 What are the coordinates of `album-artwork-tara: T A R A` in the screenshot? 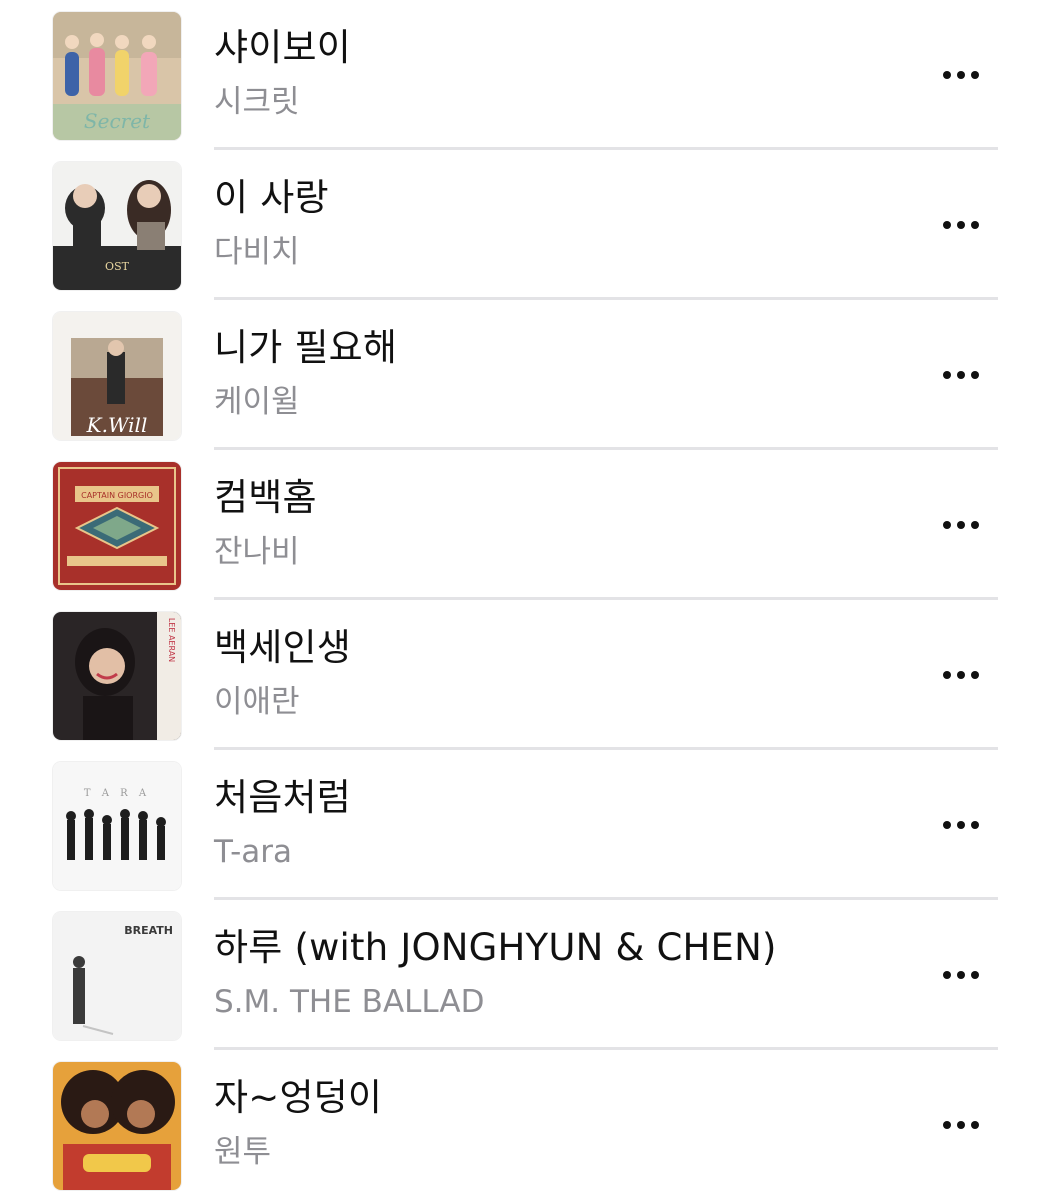 It's located at (117, 826).